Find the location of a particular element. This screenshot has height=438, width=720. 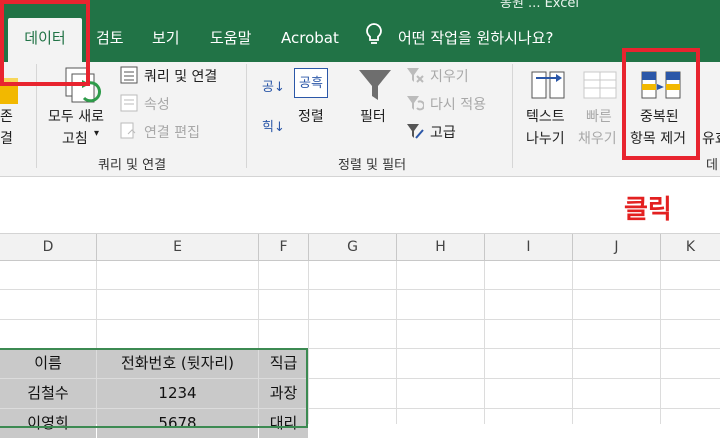

column-header-e: E is located at coordinates (178, 247).